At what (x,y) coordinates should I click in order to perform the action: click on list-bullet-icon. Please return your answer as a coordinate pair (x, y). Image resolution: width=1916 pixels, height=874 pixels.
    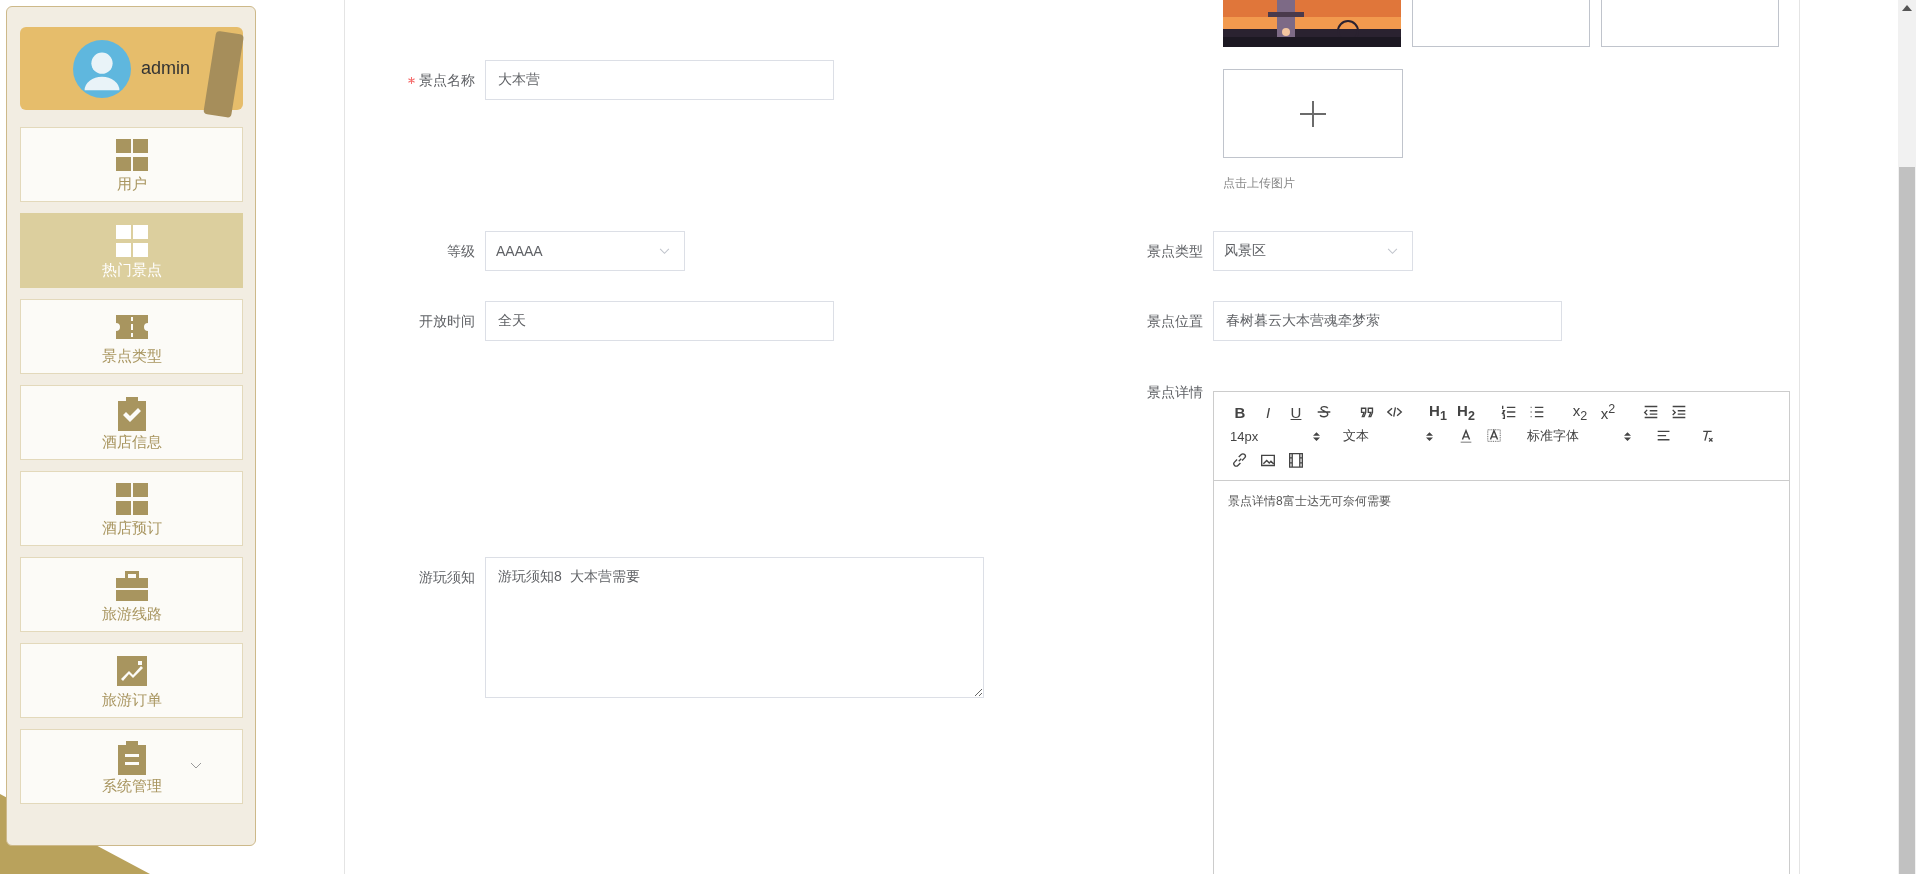
    Looking at the image, I should click on (1537, 412).